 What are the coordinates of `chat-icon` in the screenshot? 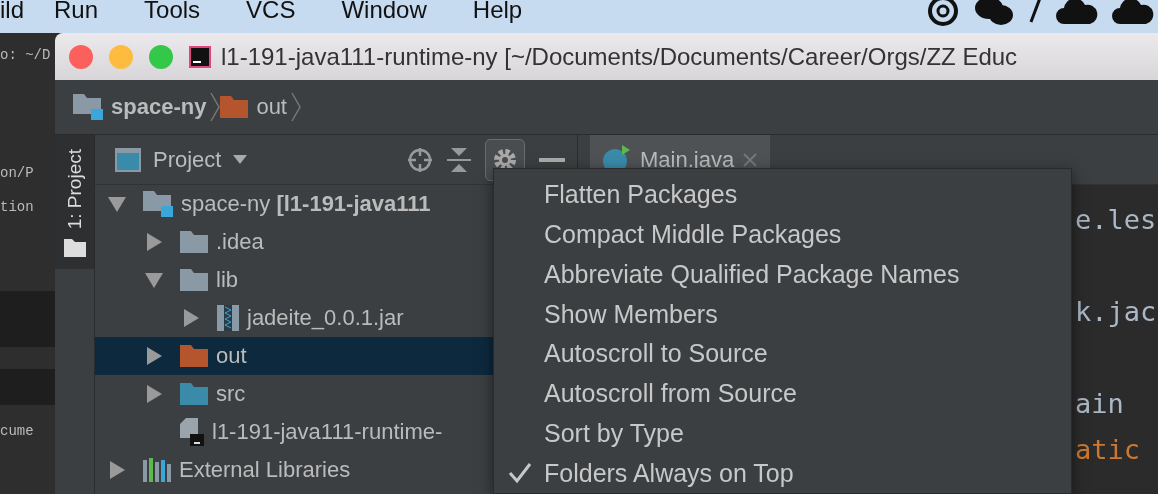 It's located at (994, 13).